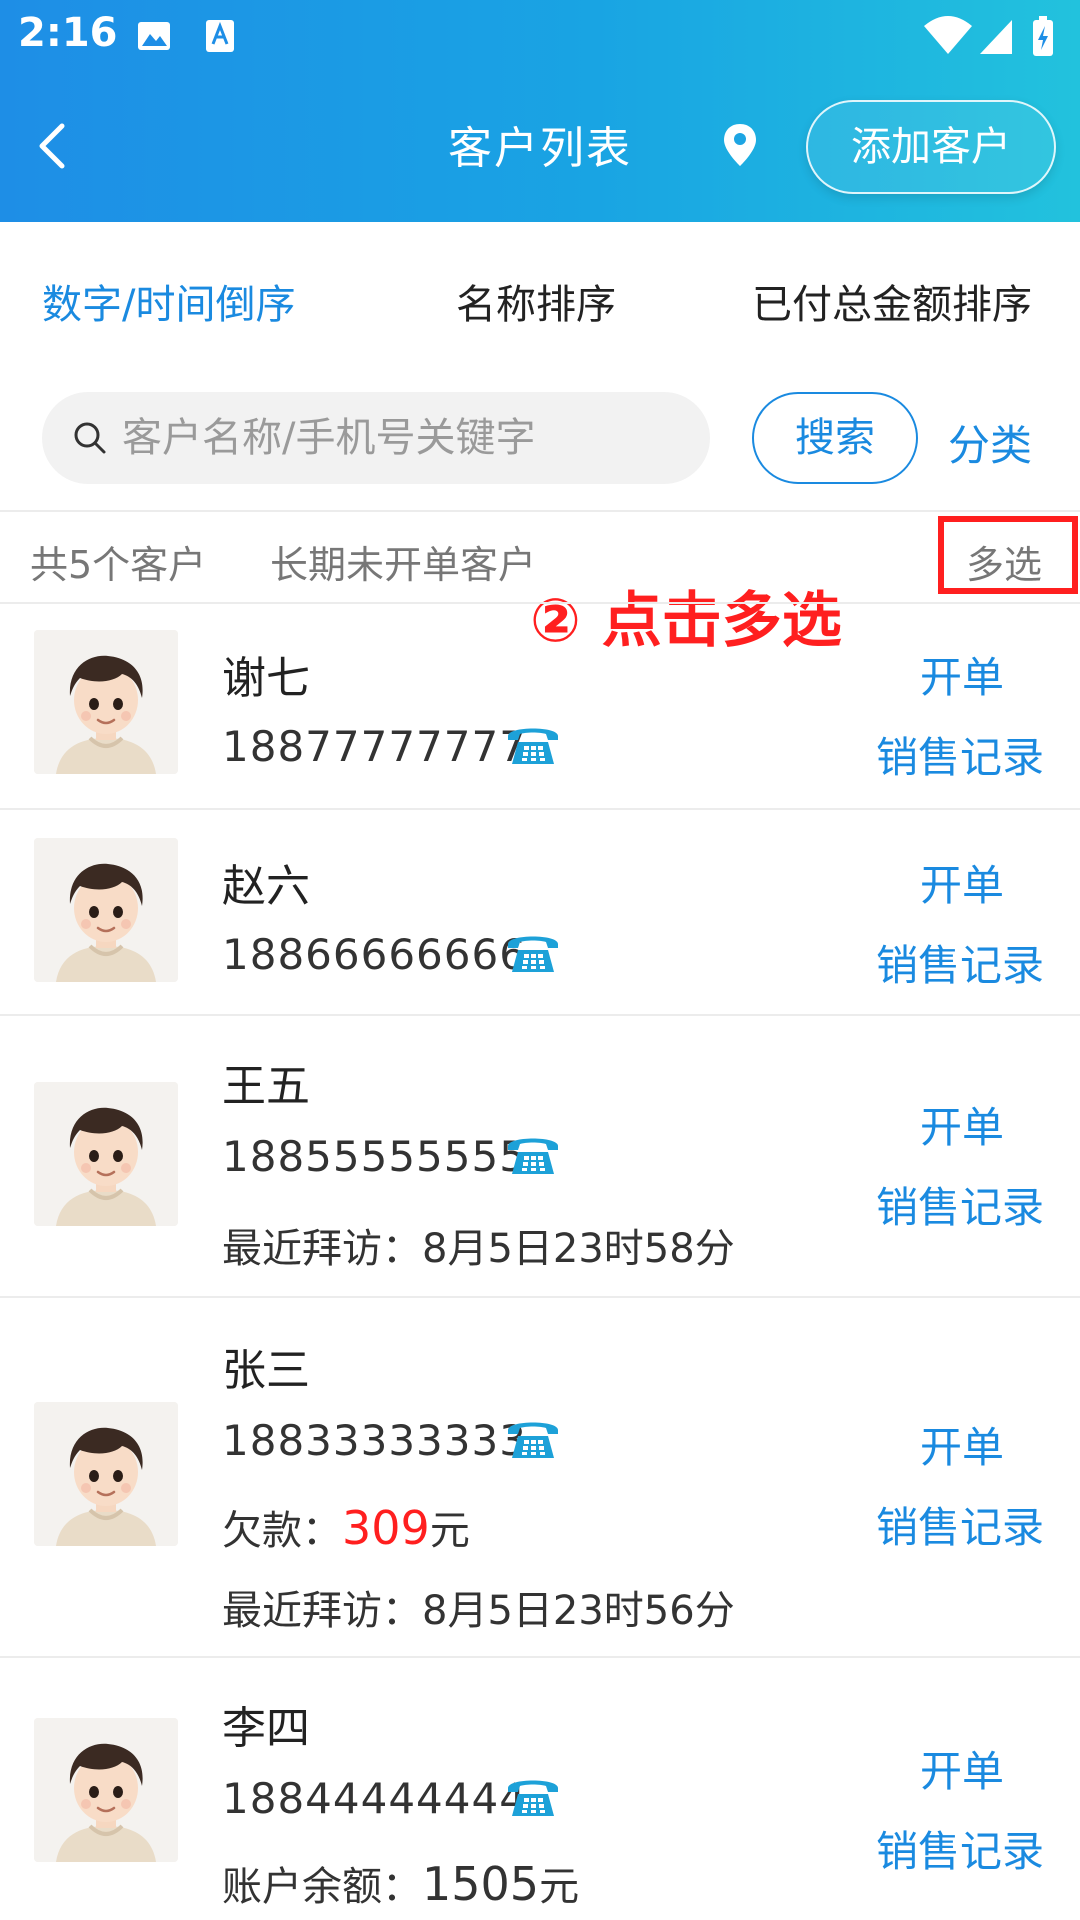 The image size is (1080, 1920). Describe the element at coordinates (740, 146) in the screenshot. I see `location-pin-icon` at that location.